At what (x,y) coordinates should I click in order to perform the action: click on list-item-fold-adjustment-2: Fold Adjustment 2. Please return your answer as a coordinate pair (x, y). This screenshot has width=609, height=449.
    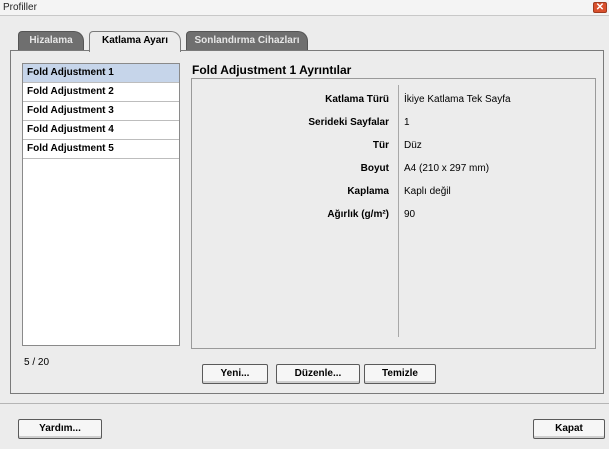
    Looking at the image, I should click on (101, 92).